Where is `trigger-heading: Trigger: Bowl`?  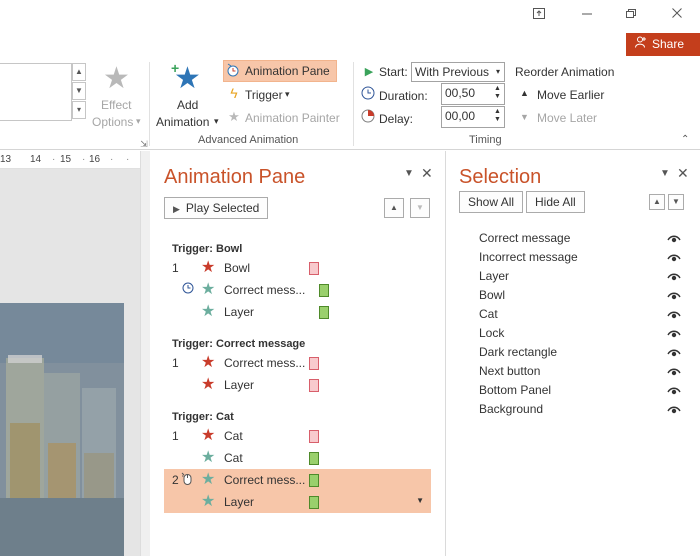
trigger-heading: Trigger: Bowl is located at coordinates (207, 249).